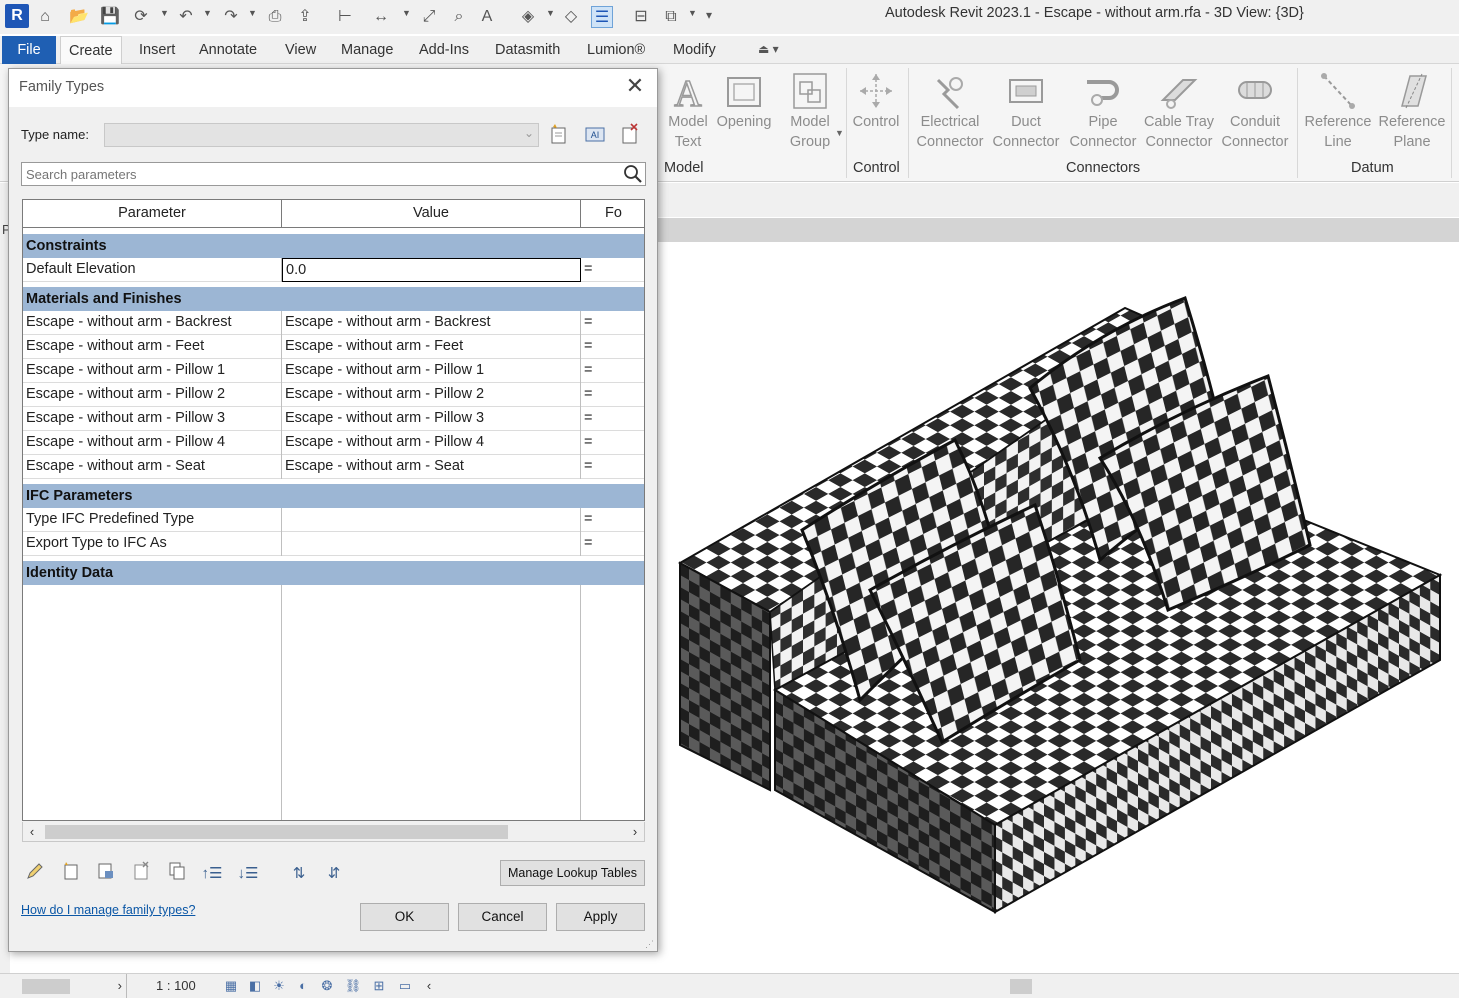 The image size is (1459, 998). I want to click on search-icon, so click(633, 174).